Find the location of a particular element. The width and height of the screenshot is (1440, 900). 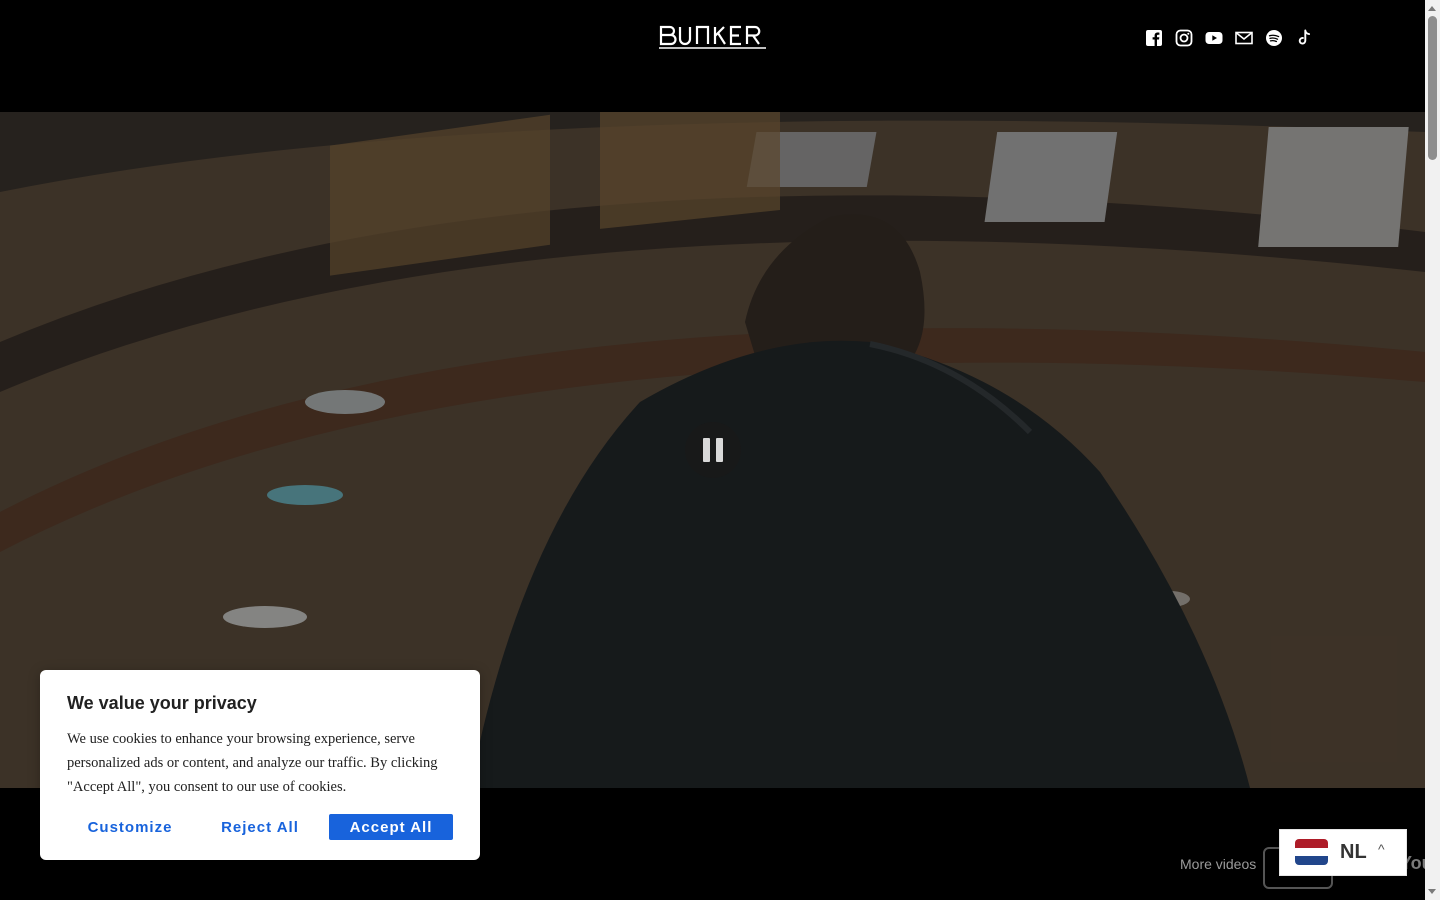

pause-button is located at coordinates (713, 450).